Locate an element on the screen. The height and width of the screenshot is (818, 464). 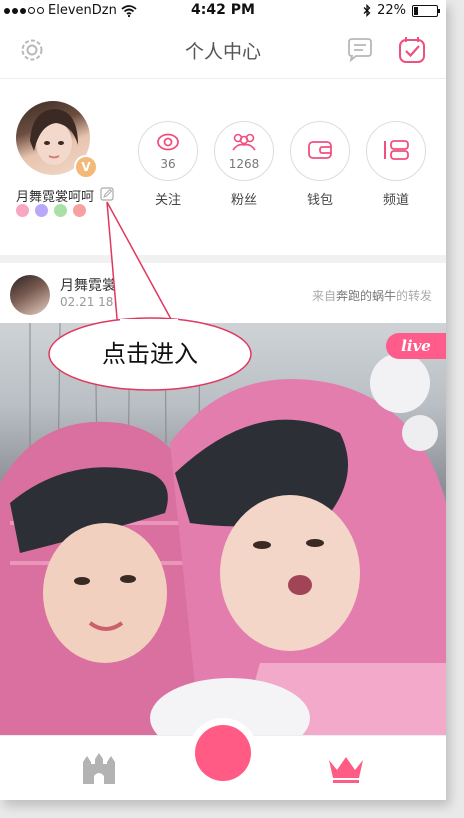
center-action-button is located at coordinates (223, 753).